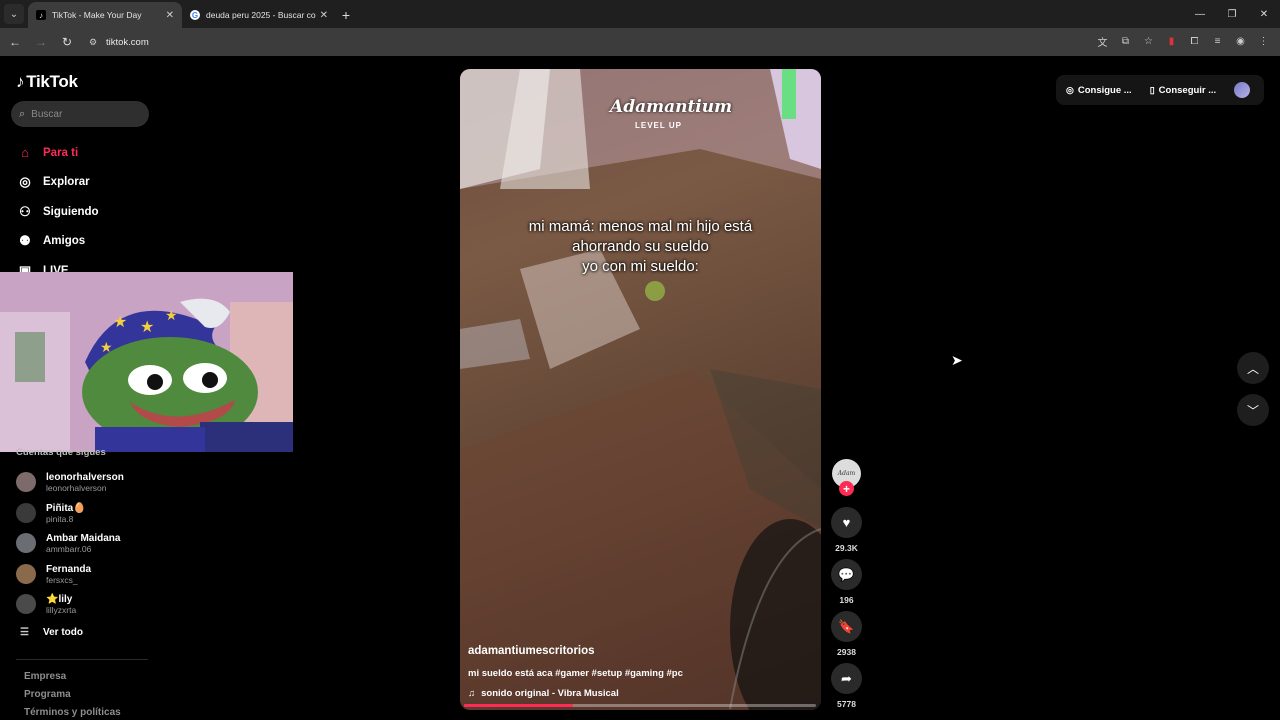 The image size is (1280, 720). Describe the element at coordinates (64, 241) in the screenshot. I see `nav-label: Amigos` at that location.